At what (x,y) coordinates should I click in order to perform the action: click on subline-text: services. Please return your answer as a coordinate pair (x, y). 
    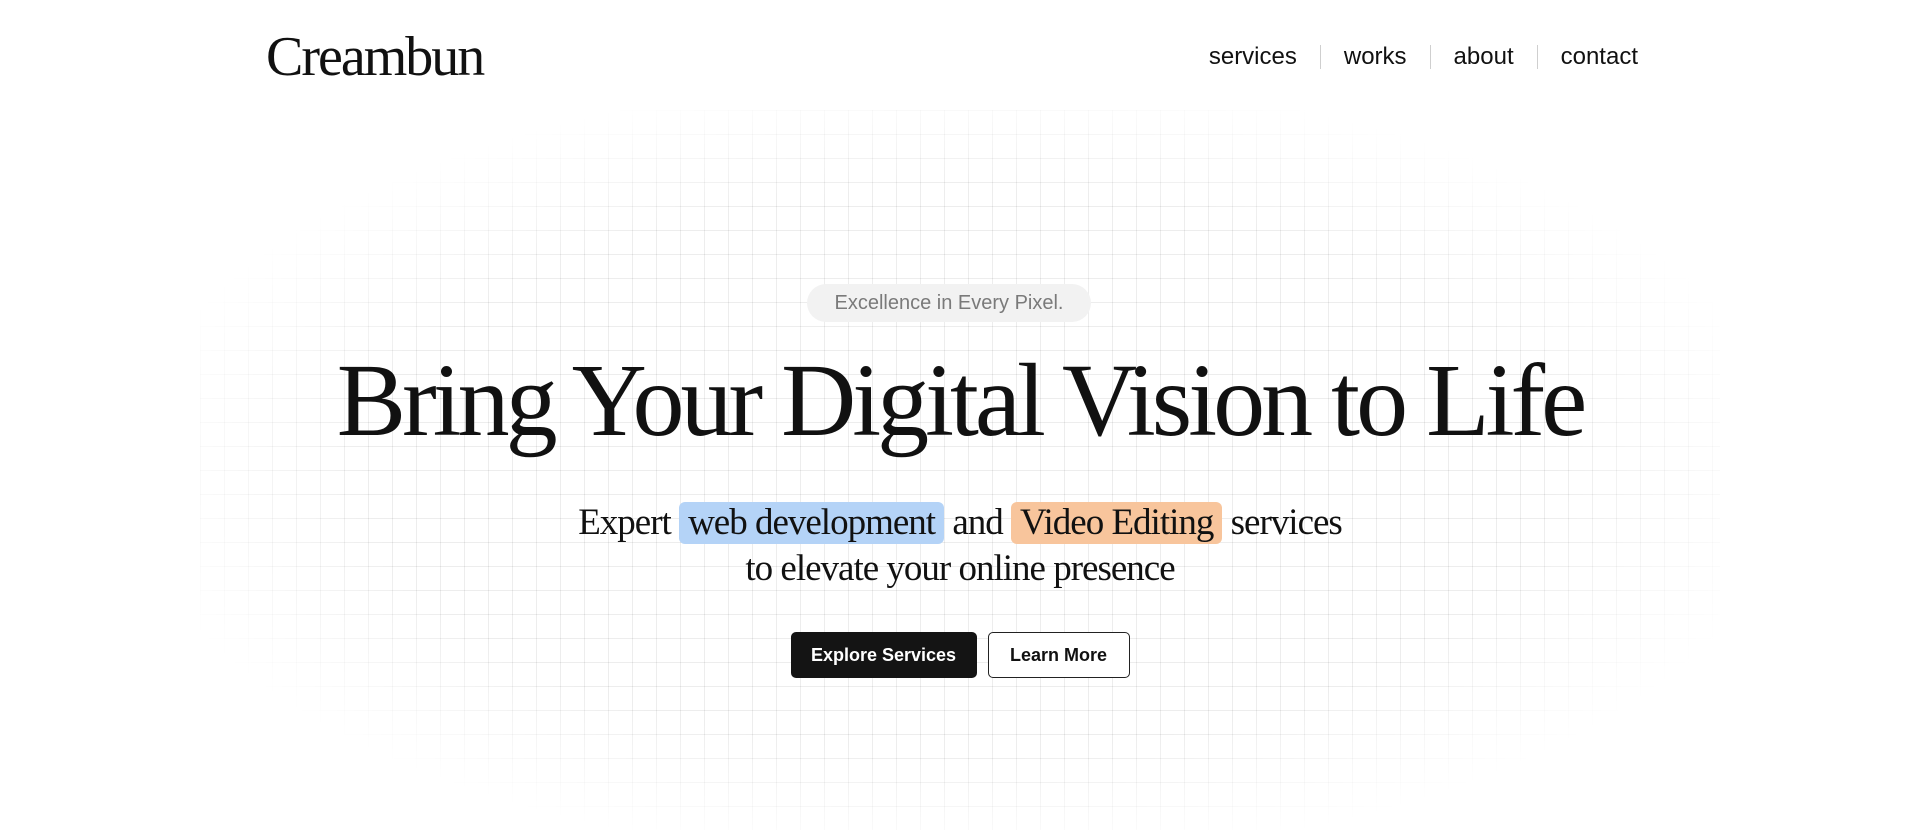
    Looking at the image, I should click on (1286, 522).